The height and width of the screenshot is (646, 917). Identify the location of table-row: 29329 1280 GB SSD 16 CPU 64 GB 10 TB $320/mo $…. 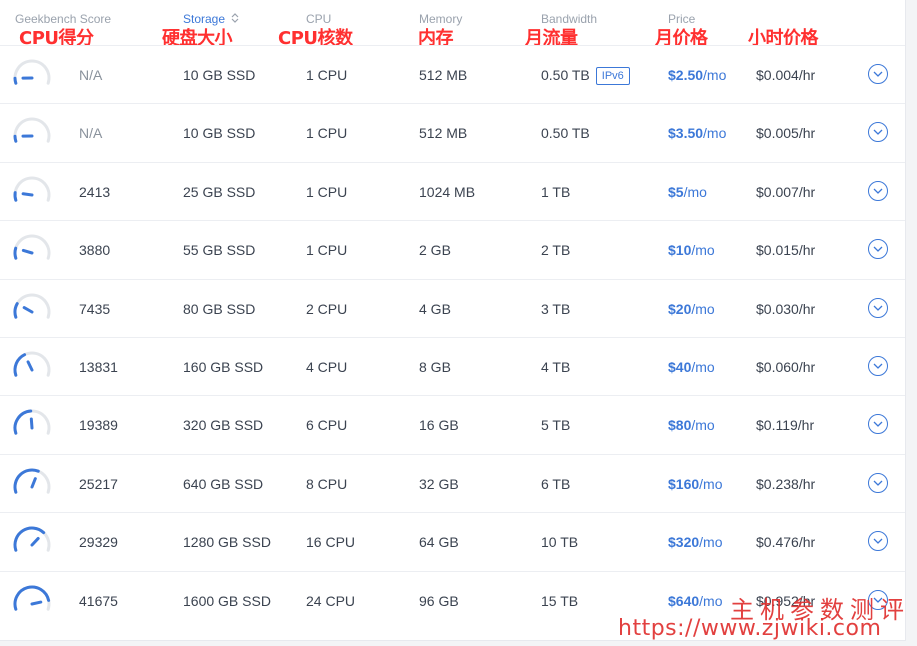
(452, 541).